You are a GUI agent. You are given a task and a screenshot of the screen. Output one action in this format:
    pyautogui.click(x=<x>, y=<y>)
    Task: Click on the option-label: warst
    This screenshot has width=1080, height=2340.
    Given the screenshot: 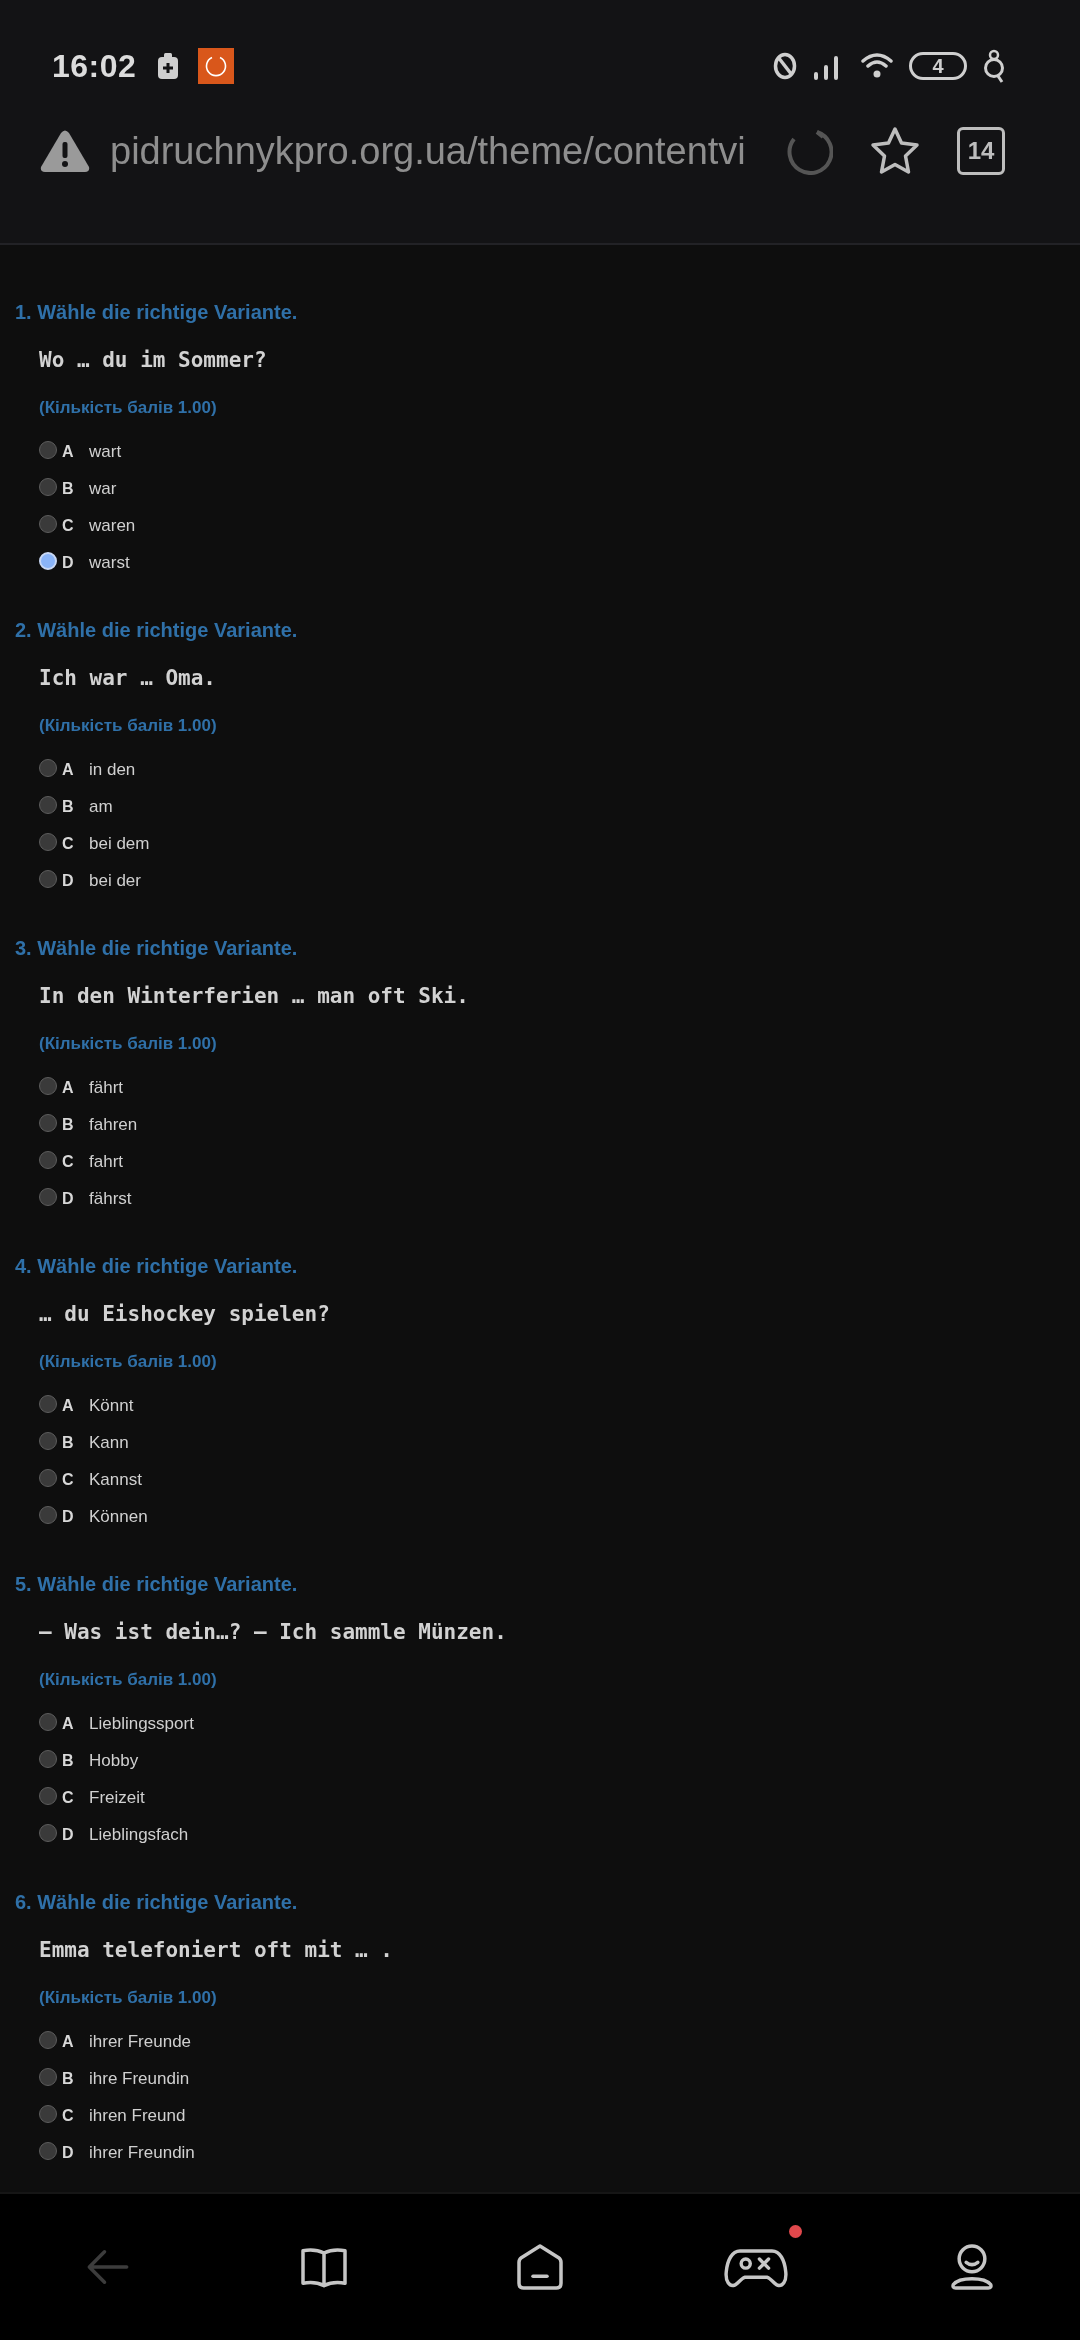 What is the action you would take?
    pyautogui.click(x=109, y=562)
    